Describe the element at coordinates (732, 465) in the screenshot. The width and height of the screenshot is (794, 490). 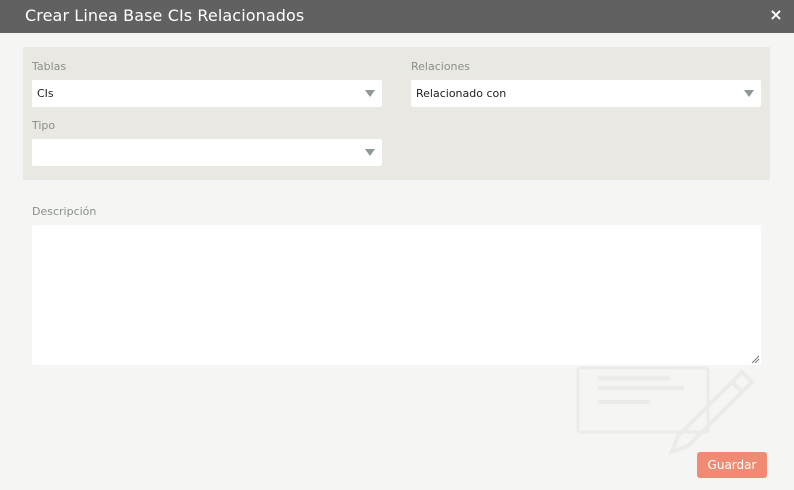
I see `save-button: Guardar` at that location.